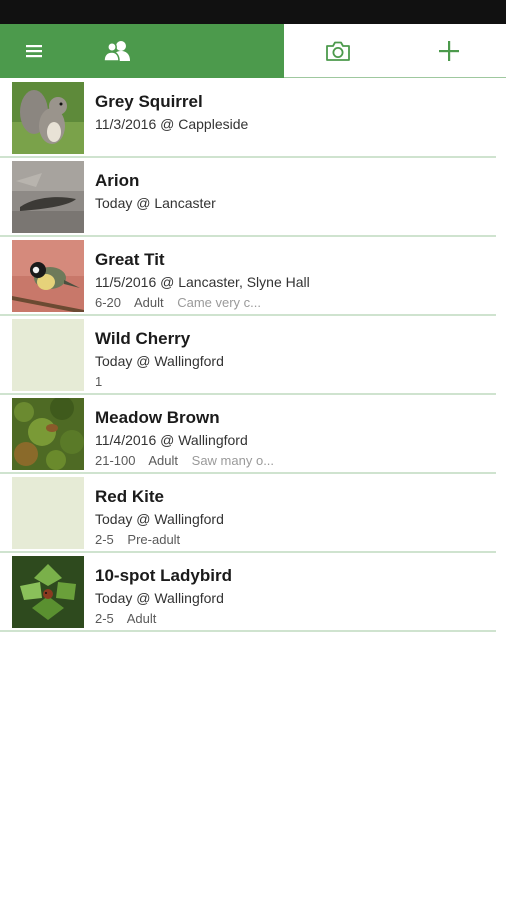 The width and height of the screenshot is (506, 900). I want to click on camera-icon, so click(338, 51).